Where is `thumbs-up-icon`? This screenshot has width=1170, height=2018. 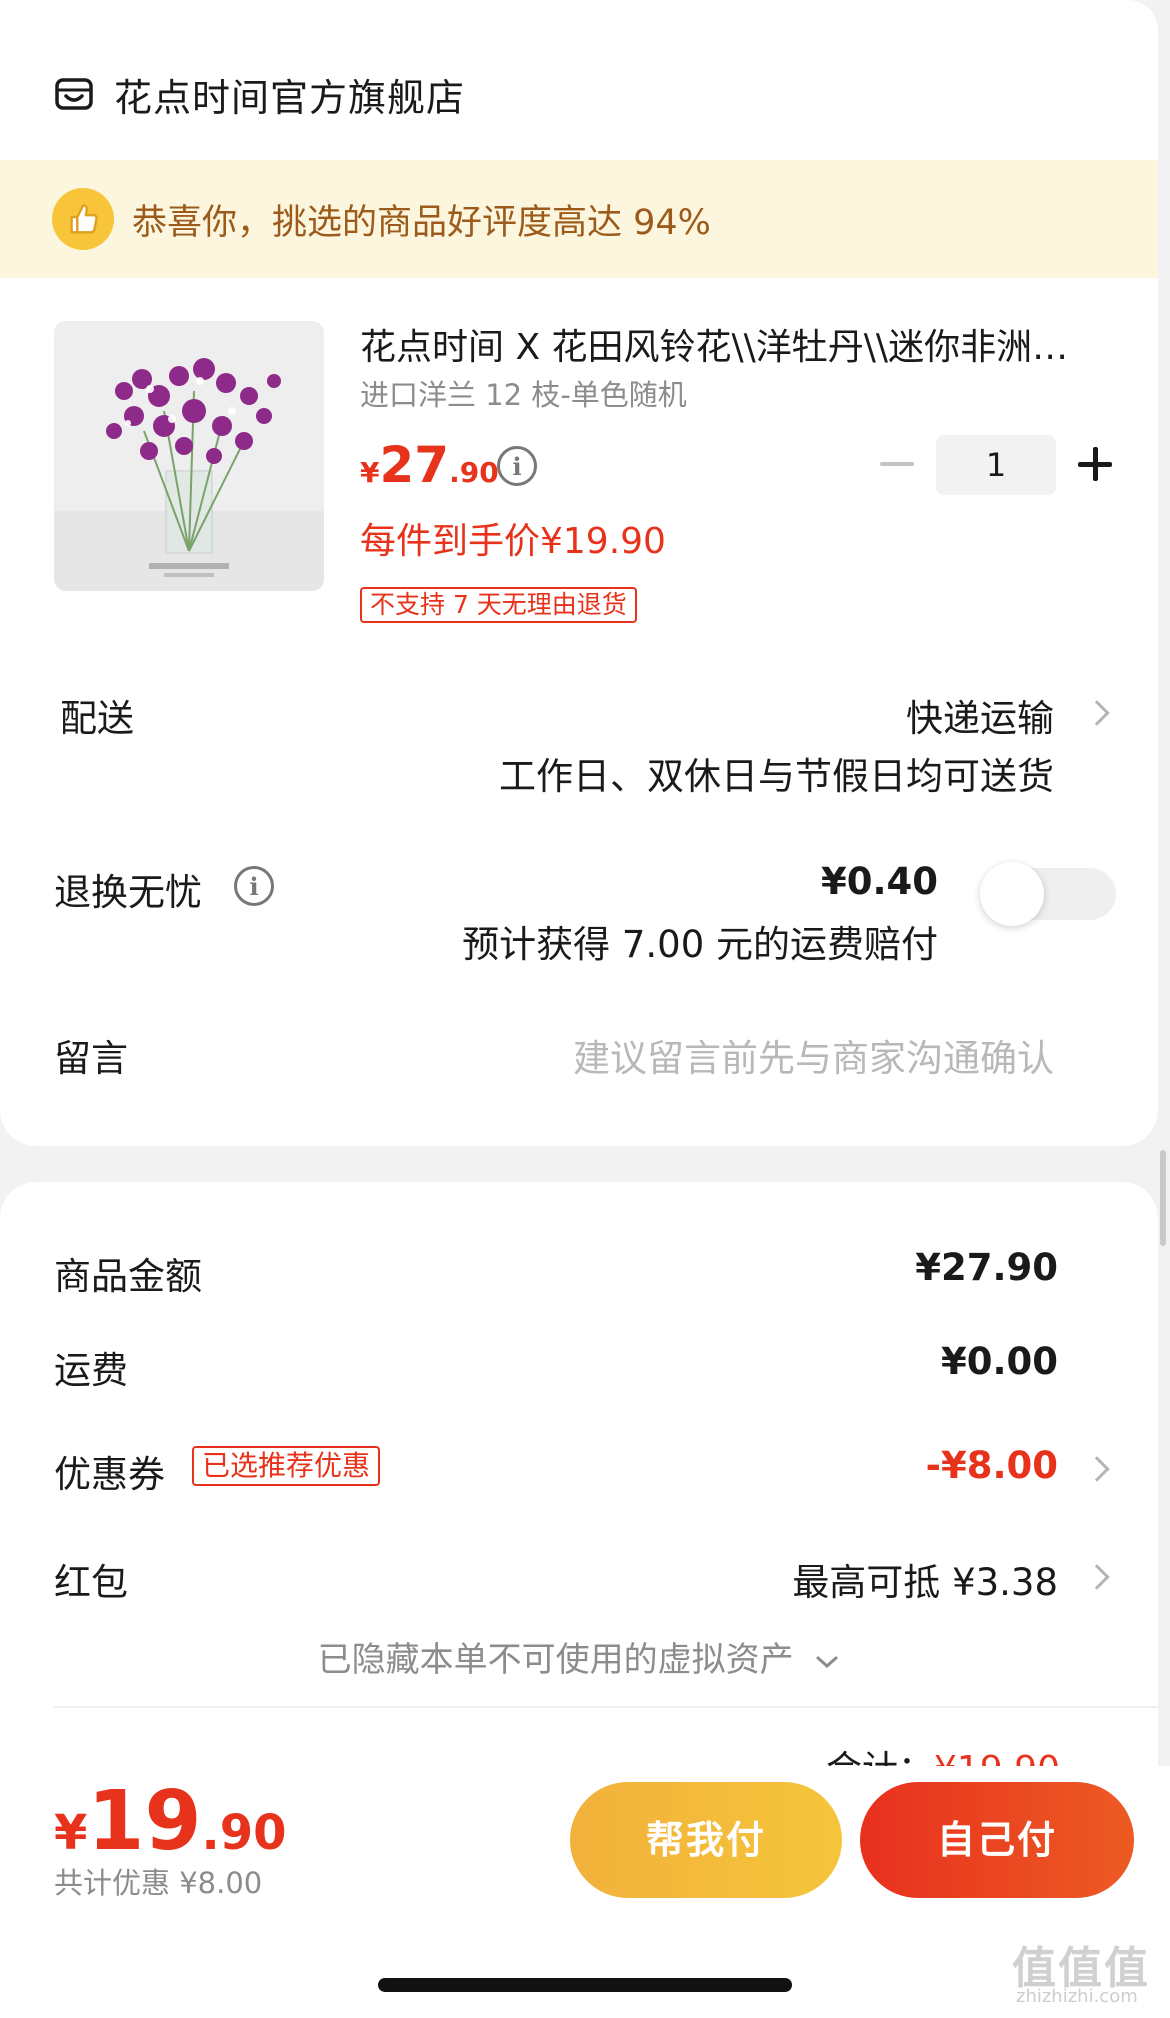 thumbs-up-icon is located at coordinates (83, 219).